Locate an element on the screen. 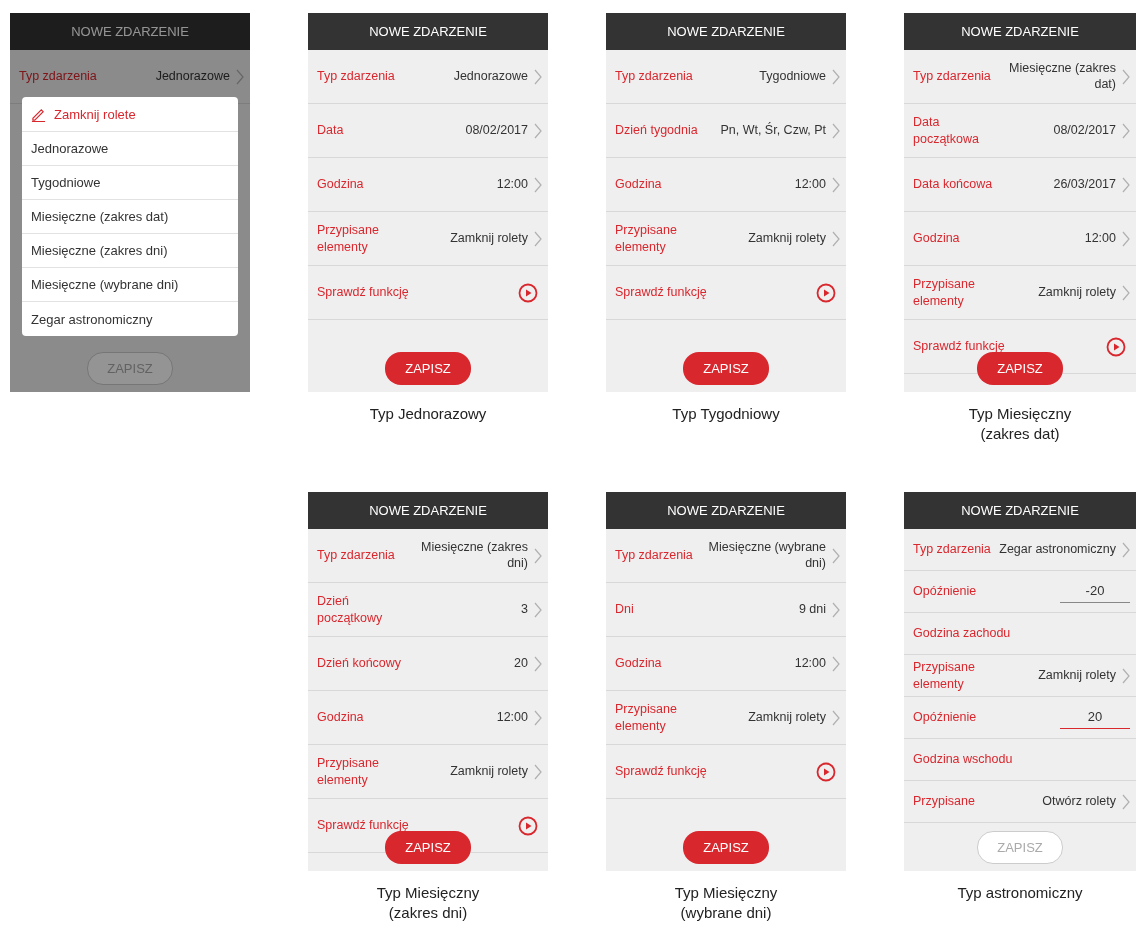 This screenshot has width=1136, height=929. settings-row: Opóźnienie 20 is located at coordinates (1020, 718).